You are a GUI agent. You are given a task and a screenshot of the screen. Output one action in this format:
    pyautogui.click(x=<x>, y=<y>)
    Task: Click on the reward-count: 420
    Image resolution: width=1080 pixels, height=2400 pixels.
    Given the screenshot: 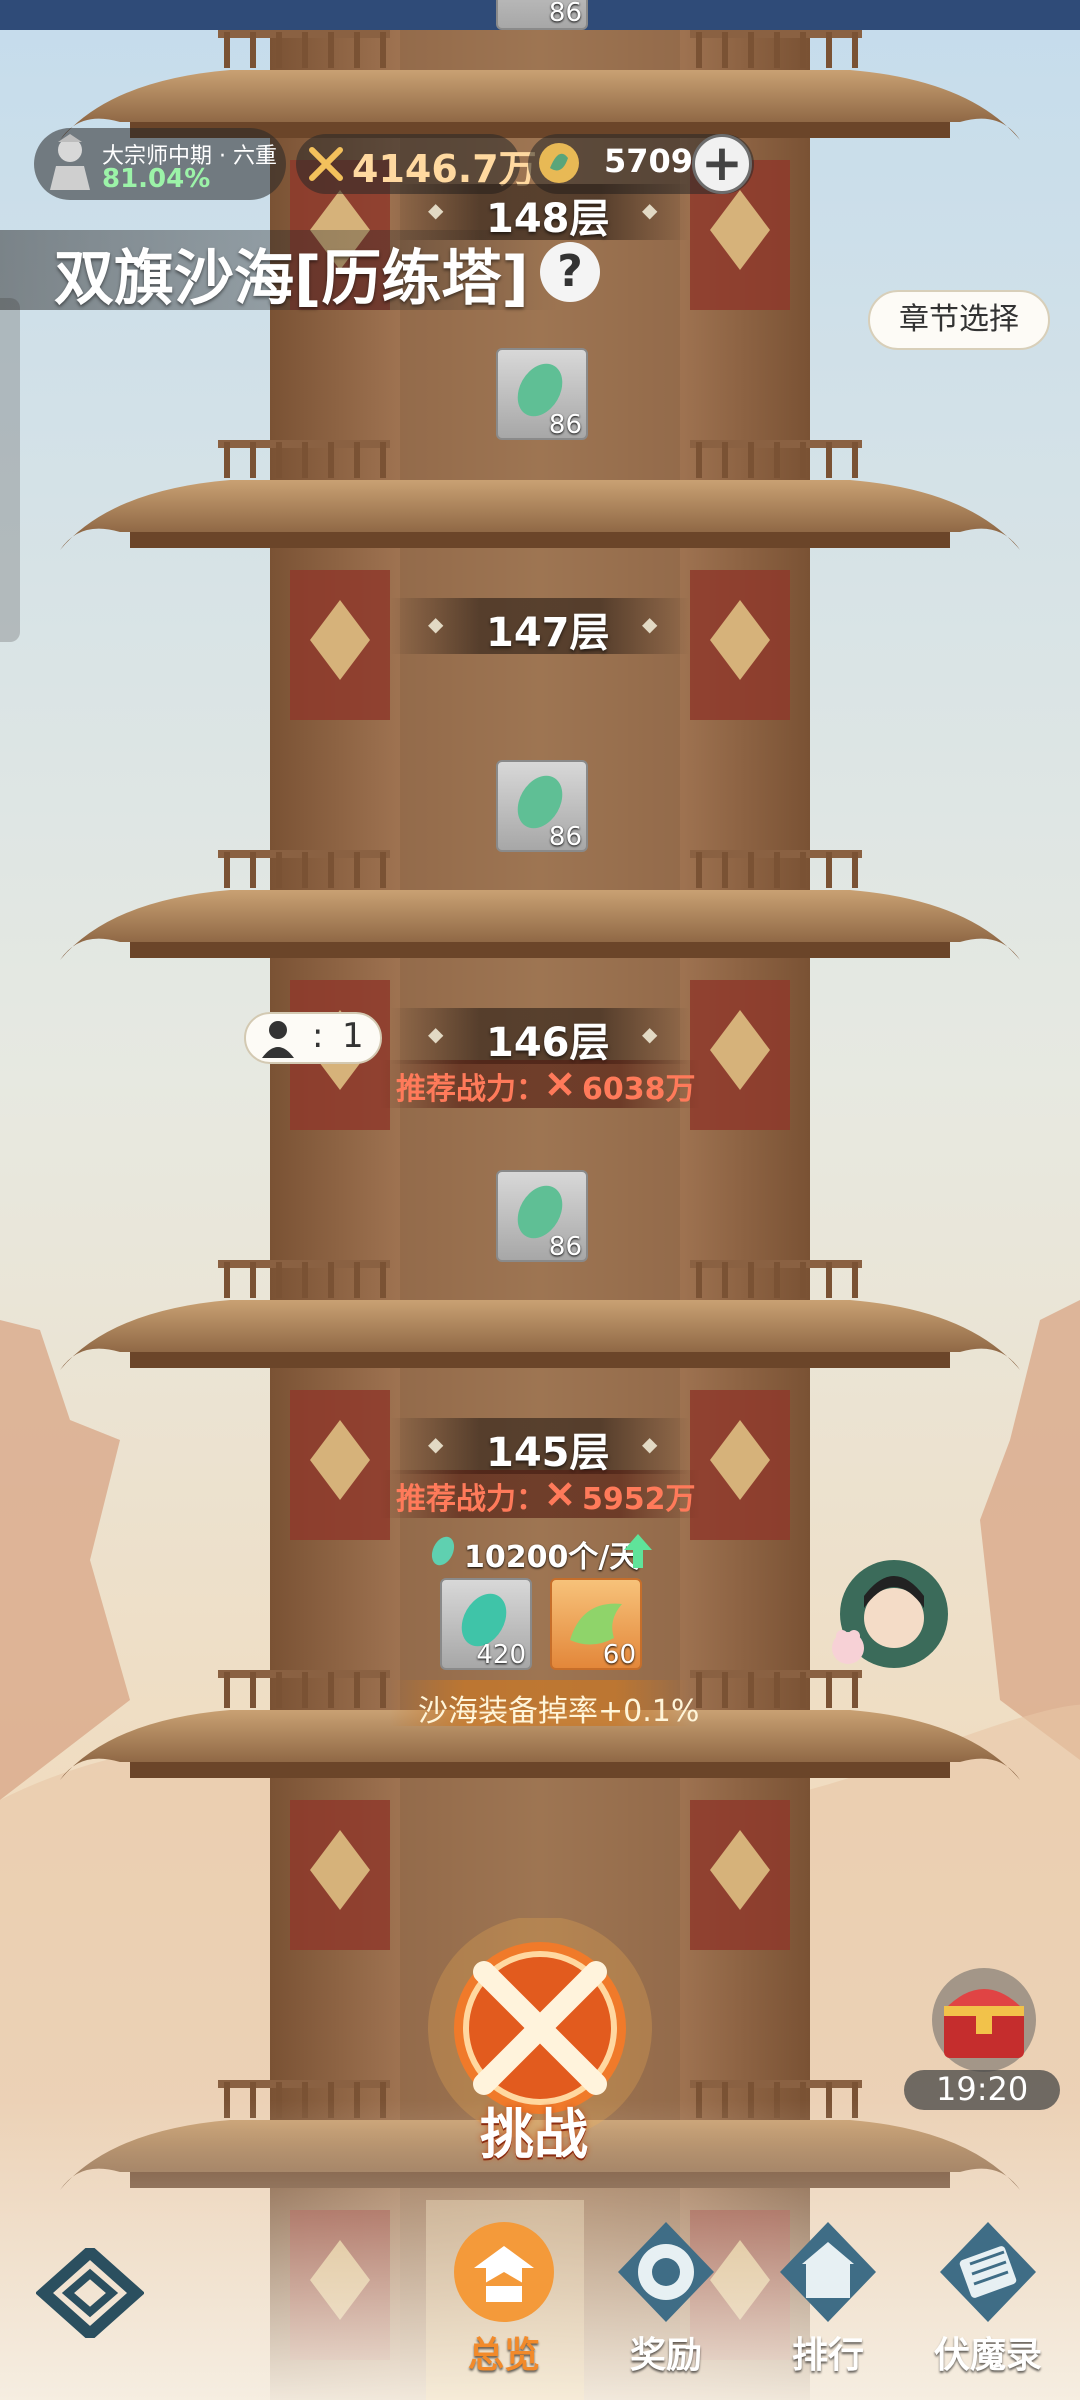 What is the action you would take?
    pyautogui.click(x=501, y=1655)
    